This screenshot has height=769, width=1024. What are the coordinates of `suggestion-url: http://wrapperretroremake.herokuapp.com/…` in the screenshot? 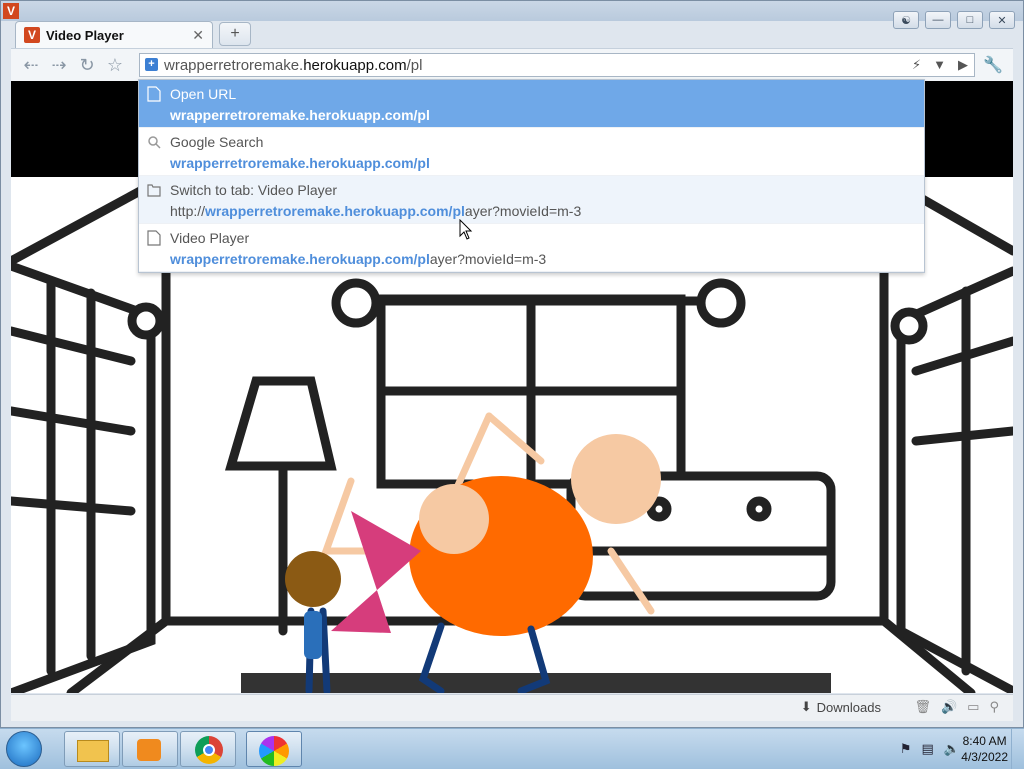 It's located at (376, 211).